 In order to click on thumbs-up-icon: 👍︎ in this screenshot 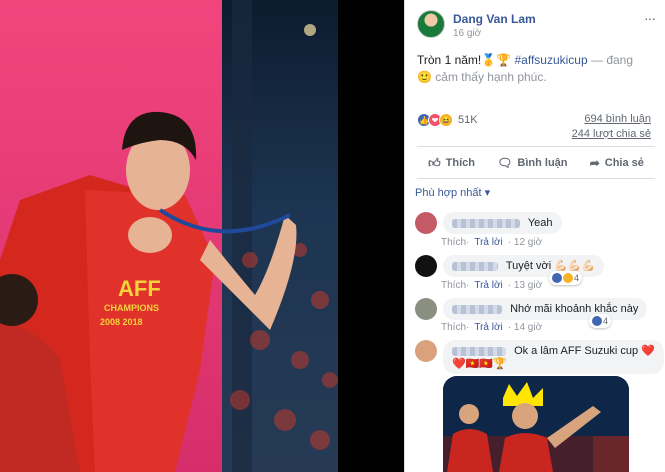, I will do `click(434, 162)`.